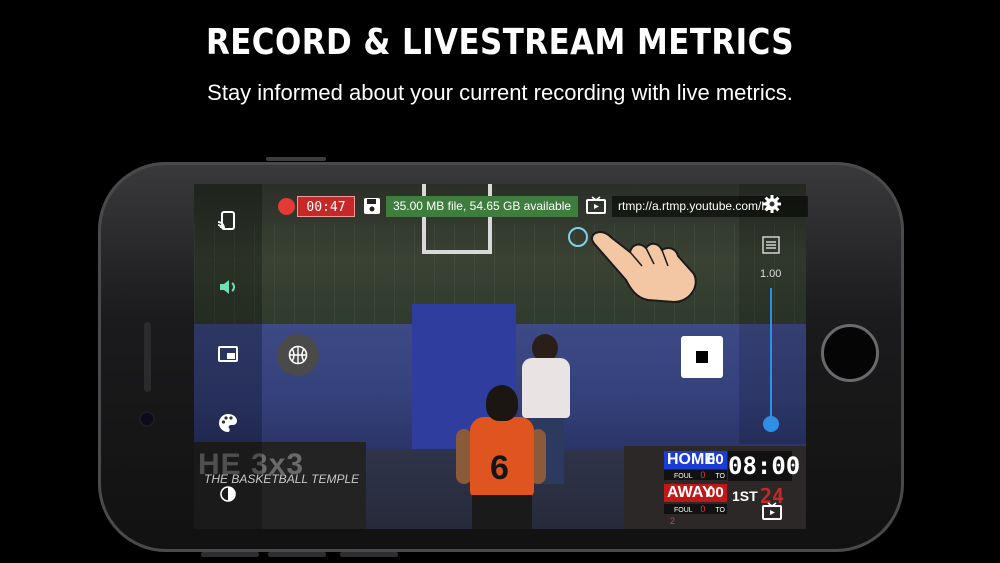  What do you see at coordinates (850, 353) in the screenshot?
I see `phone-home-button` at bounding box center [850, 353].